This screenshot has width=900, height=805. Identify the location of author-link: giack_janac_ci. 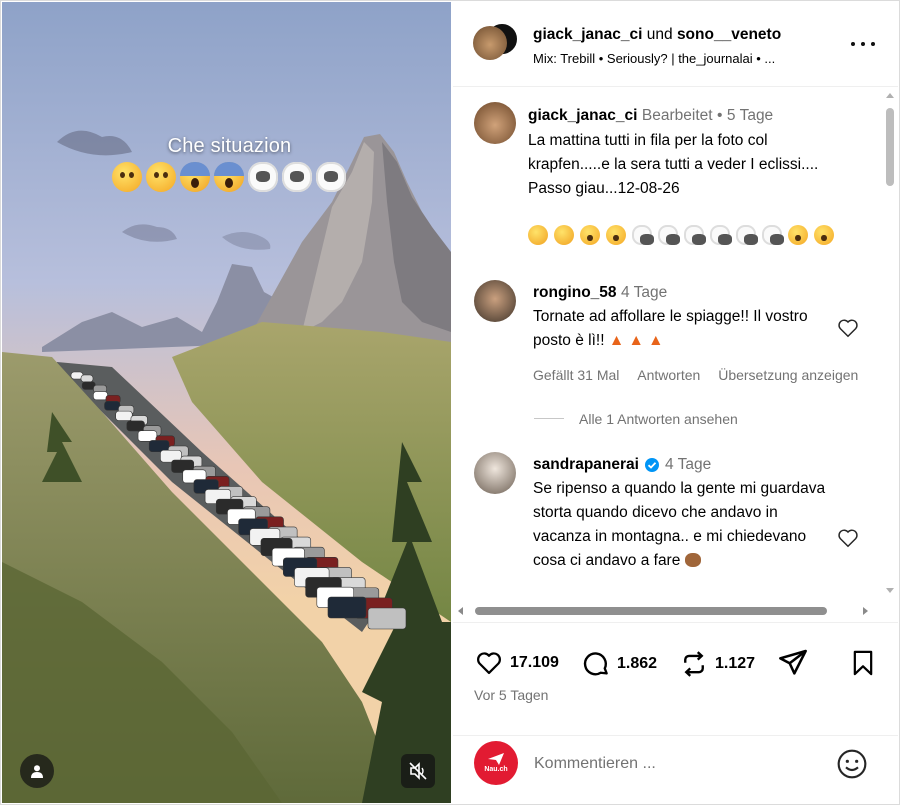
(587, 34).